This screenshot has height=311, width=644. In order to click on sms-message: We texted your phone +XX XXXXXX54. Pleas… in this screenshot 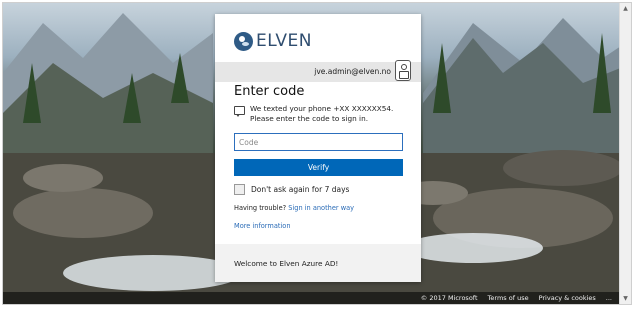, I will do `click(324, 114)`.